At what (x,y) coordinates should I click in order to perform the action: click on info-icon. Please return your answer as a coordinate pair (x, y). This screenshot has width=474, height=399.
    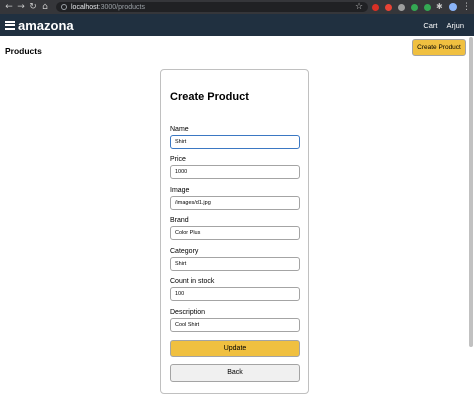
    Looking at the image, I should click on (64, 7).